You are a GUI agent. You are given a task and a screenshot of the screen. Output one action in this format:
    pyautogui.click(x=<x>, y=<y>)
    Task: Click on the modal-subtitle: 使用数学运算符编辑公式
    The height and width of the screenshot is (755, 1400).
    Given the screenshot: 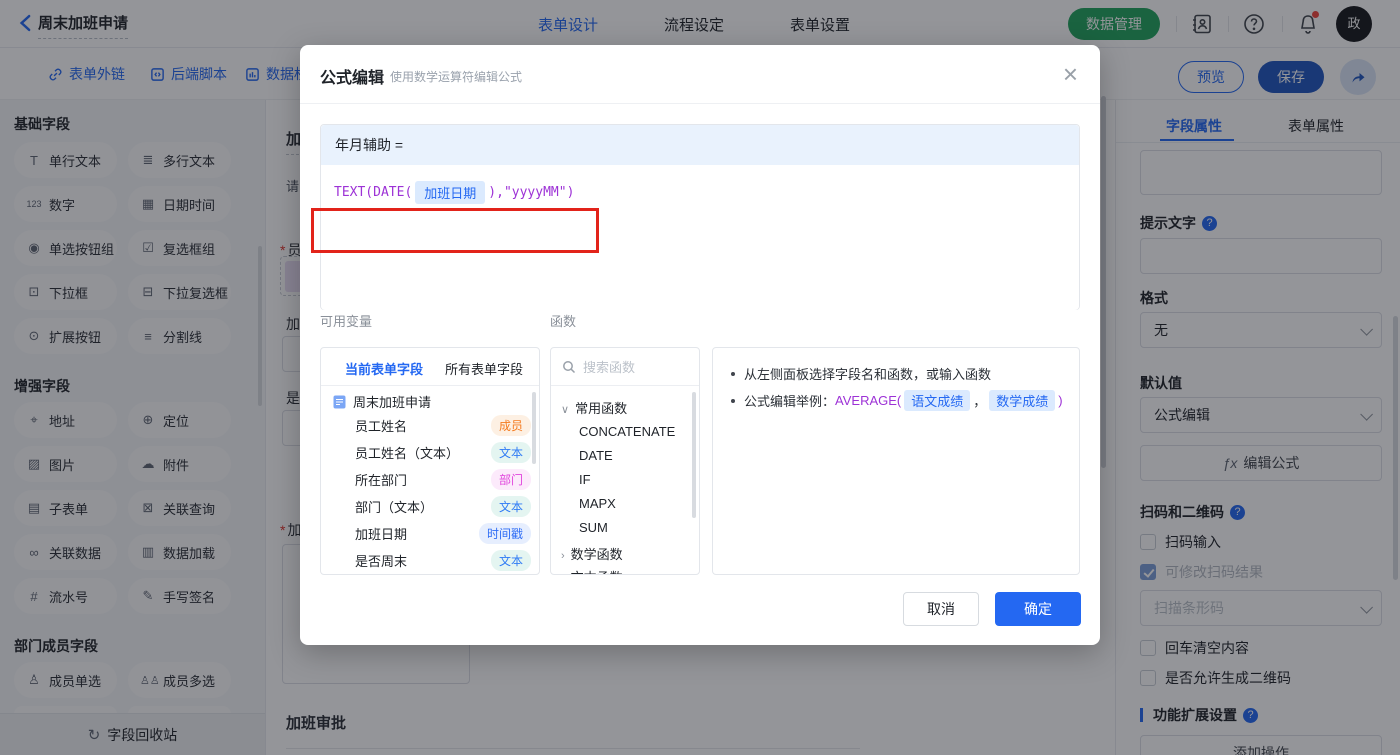 What is the action you would take?
    pyautogui.click(x=456, y=77)
    